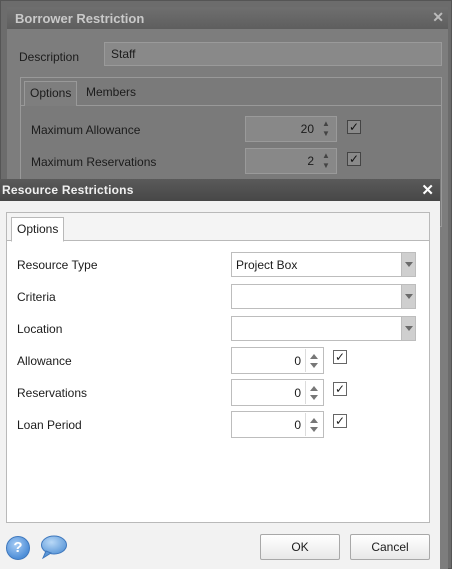  What do you see at coordinates (36, 297) in the screenshot?
I see `criteria-label: Criteria` at bounding box center [36, 297].